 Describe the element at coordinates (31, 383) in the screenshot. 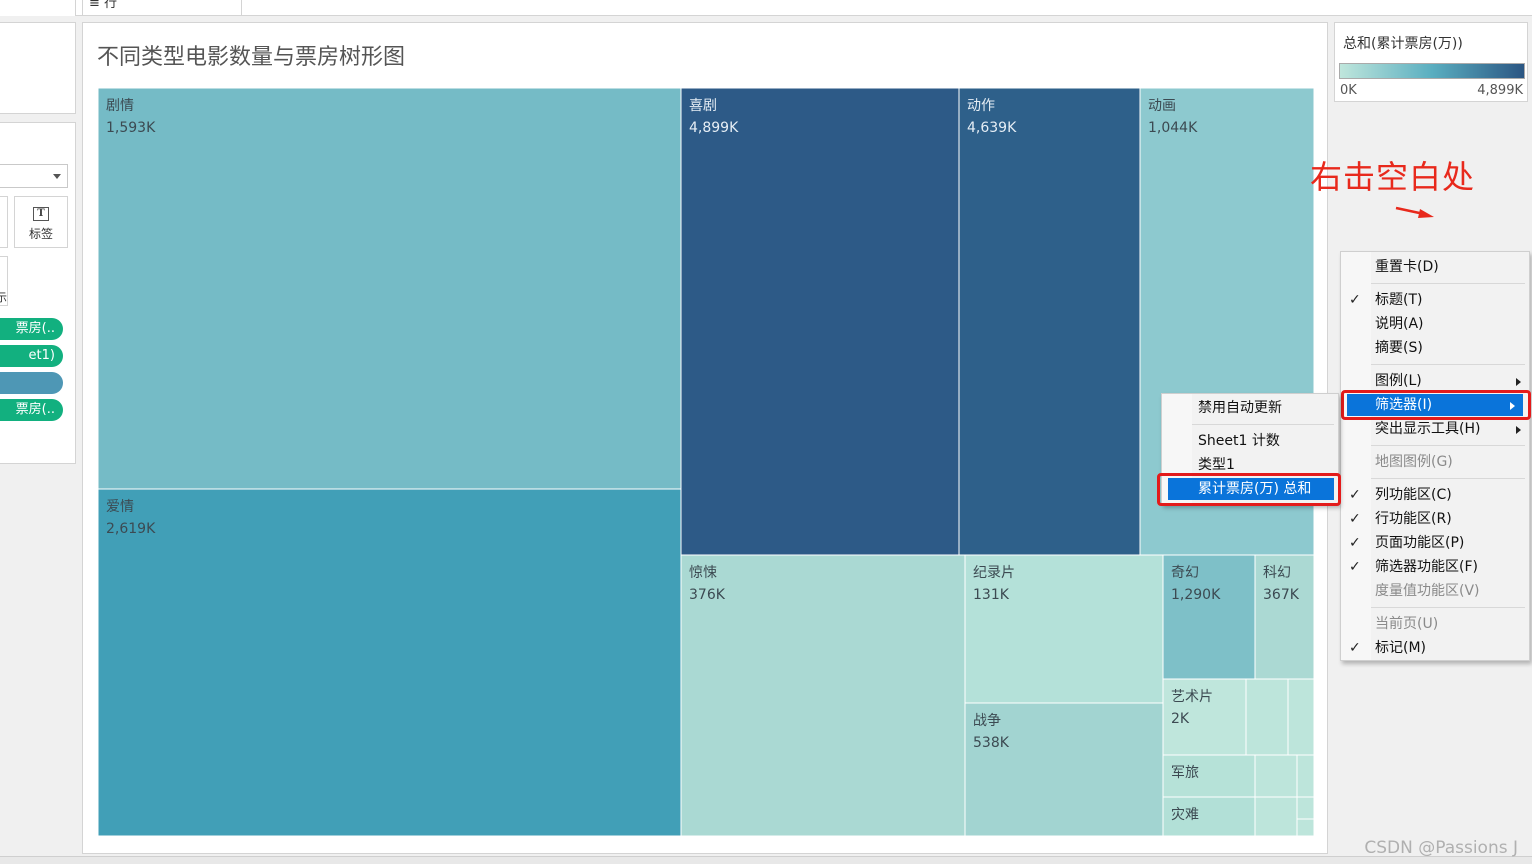

I see `marks-field-pill` at that location.